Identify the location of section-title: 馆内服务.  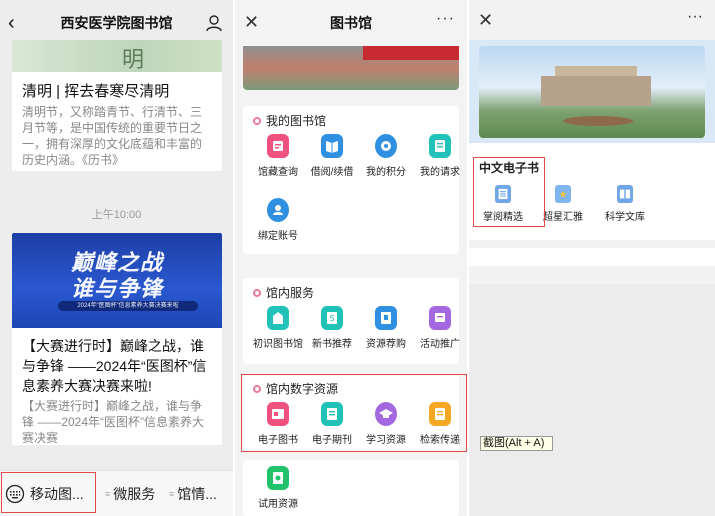
(290, 293).